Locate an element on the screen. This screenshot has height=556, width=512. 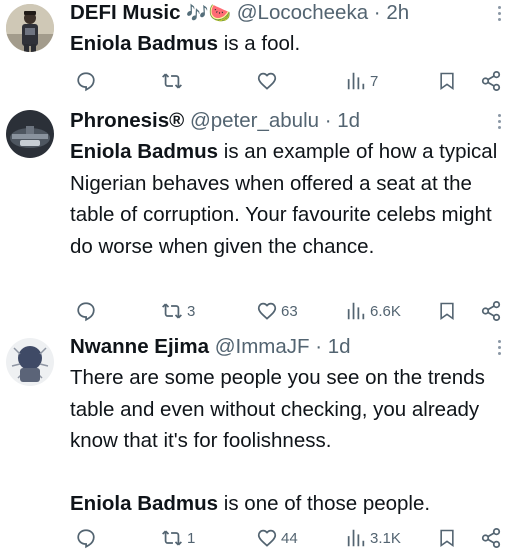
handle-time: @ImmaJF · 1d is located at coordinates (283, 346).